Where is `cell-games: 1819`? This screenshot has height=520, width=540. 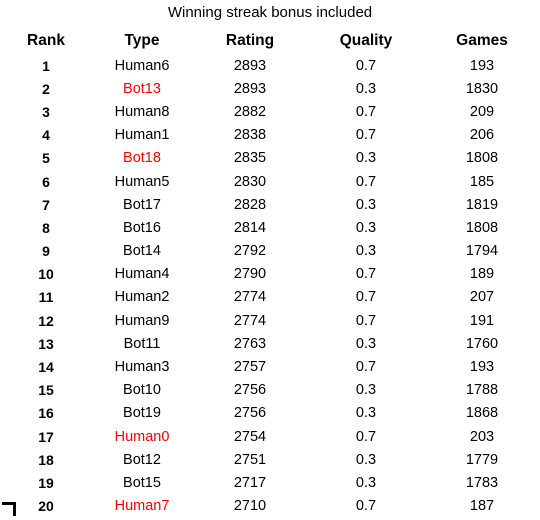 cell-games: 1819 is located at coordinates (482, 204).